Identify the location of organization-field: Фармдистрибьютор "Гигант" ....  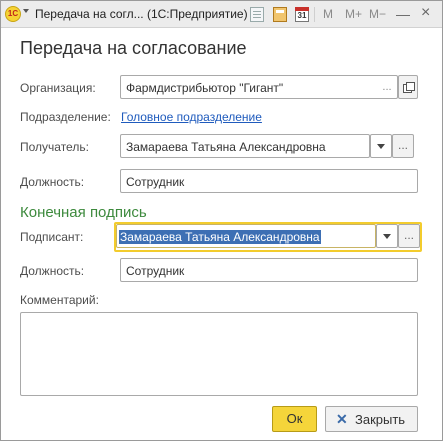
(259, 87).